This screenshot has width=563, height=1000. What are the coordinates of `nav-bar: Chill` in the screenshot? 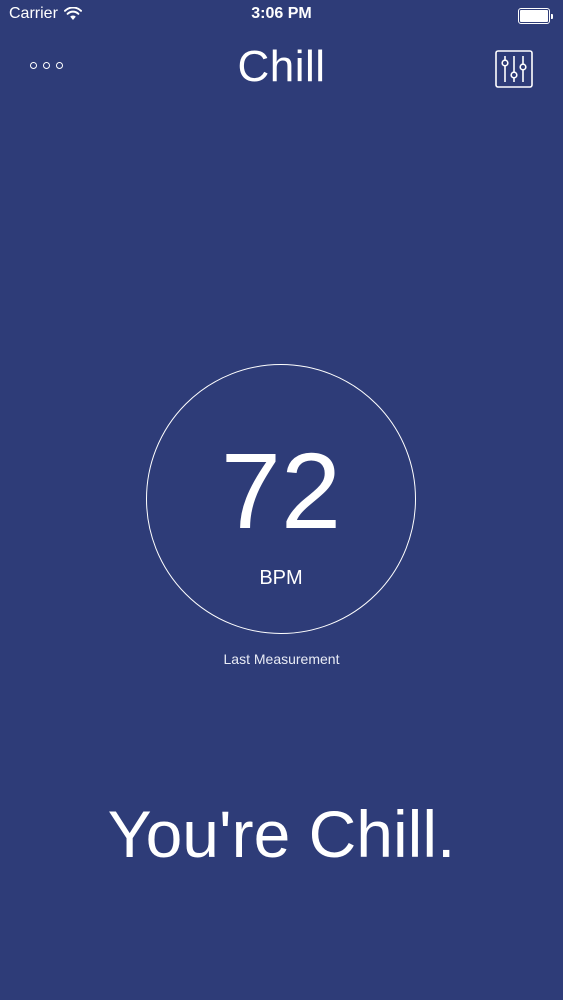 It's located at (281, 70).